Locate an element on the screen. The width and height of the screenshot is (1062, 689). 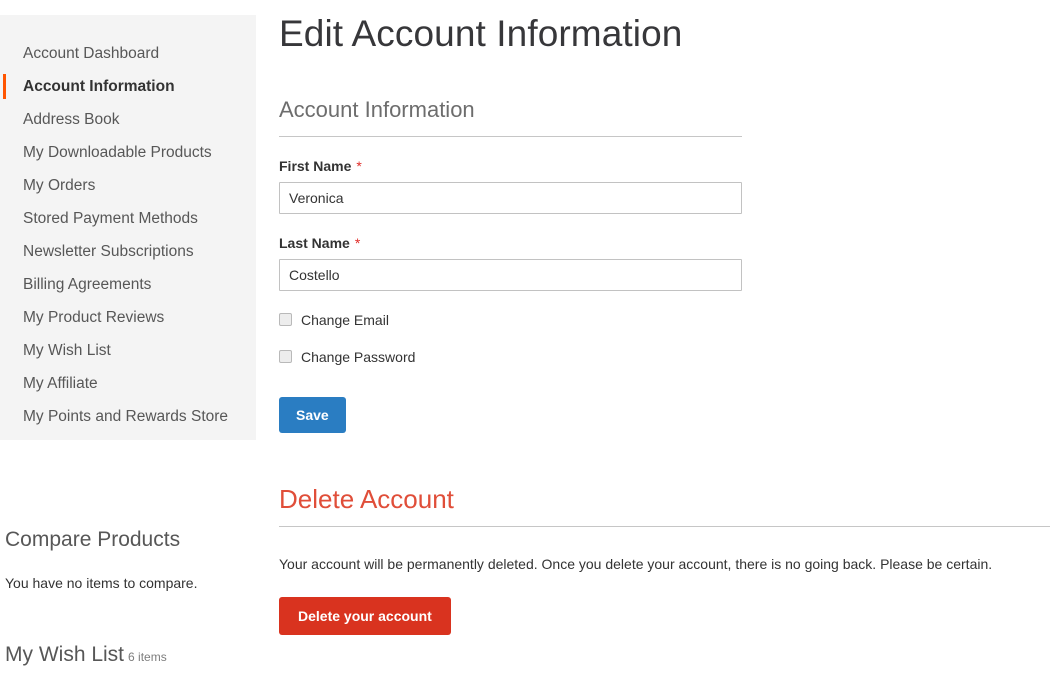
first-name-field: First Name * is located at coordinates (670, 186).